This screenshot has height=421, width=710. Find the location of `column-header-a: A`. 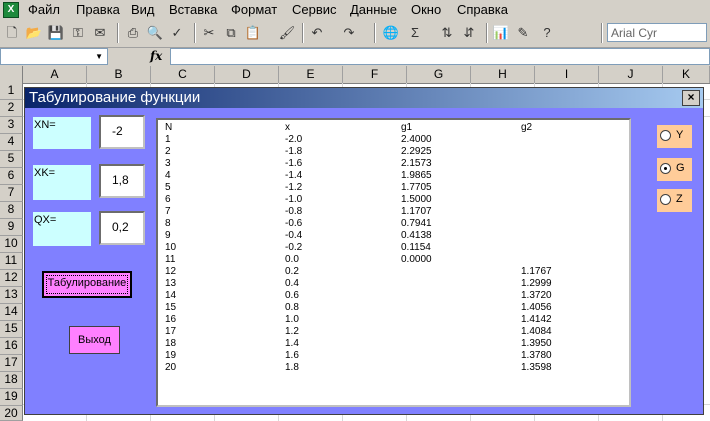

column-header-a: A is located at coordinates (55, 74).